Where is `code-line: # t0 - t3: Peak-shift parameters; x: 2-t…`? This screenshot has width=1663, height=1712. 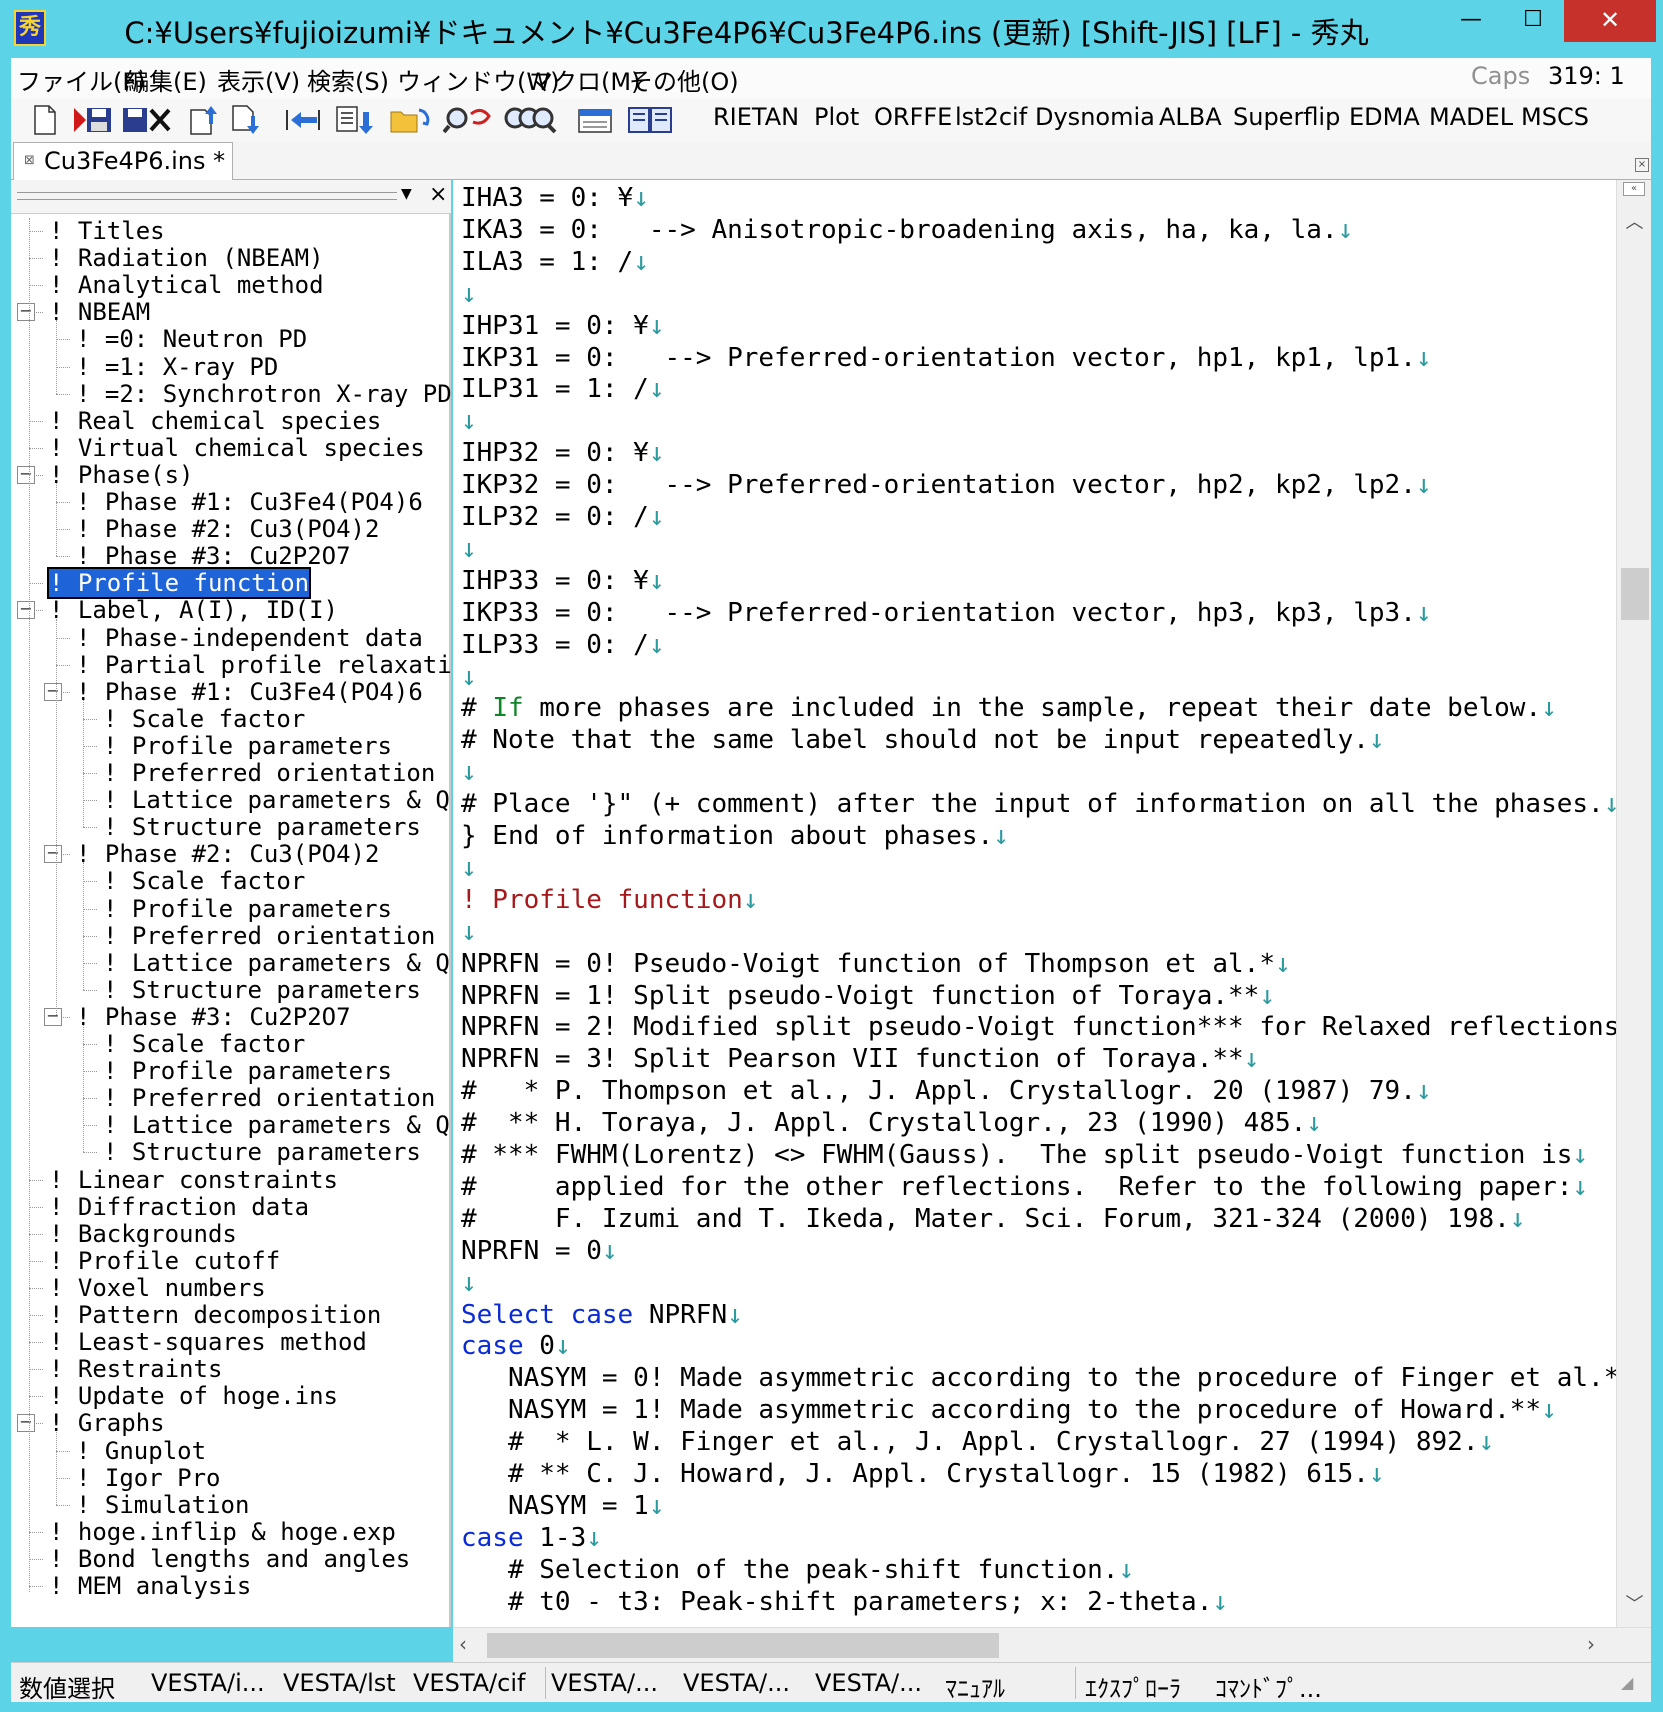
code-line: # t0 - t3: Peak-shift parameters; x: 2-t… is located at coordinates (844, 1602).